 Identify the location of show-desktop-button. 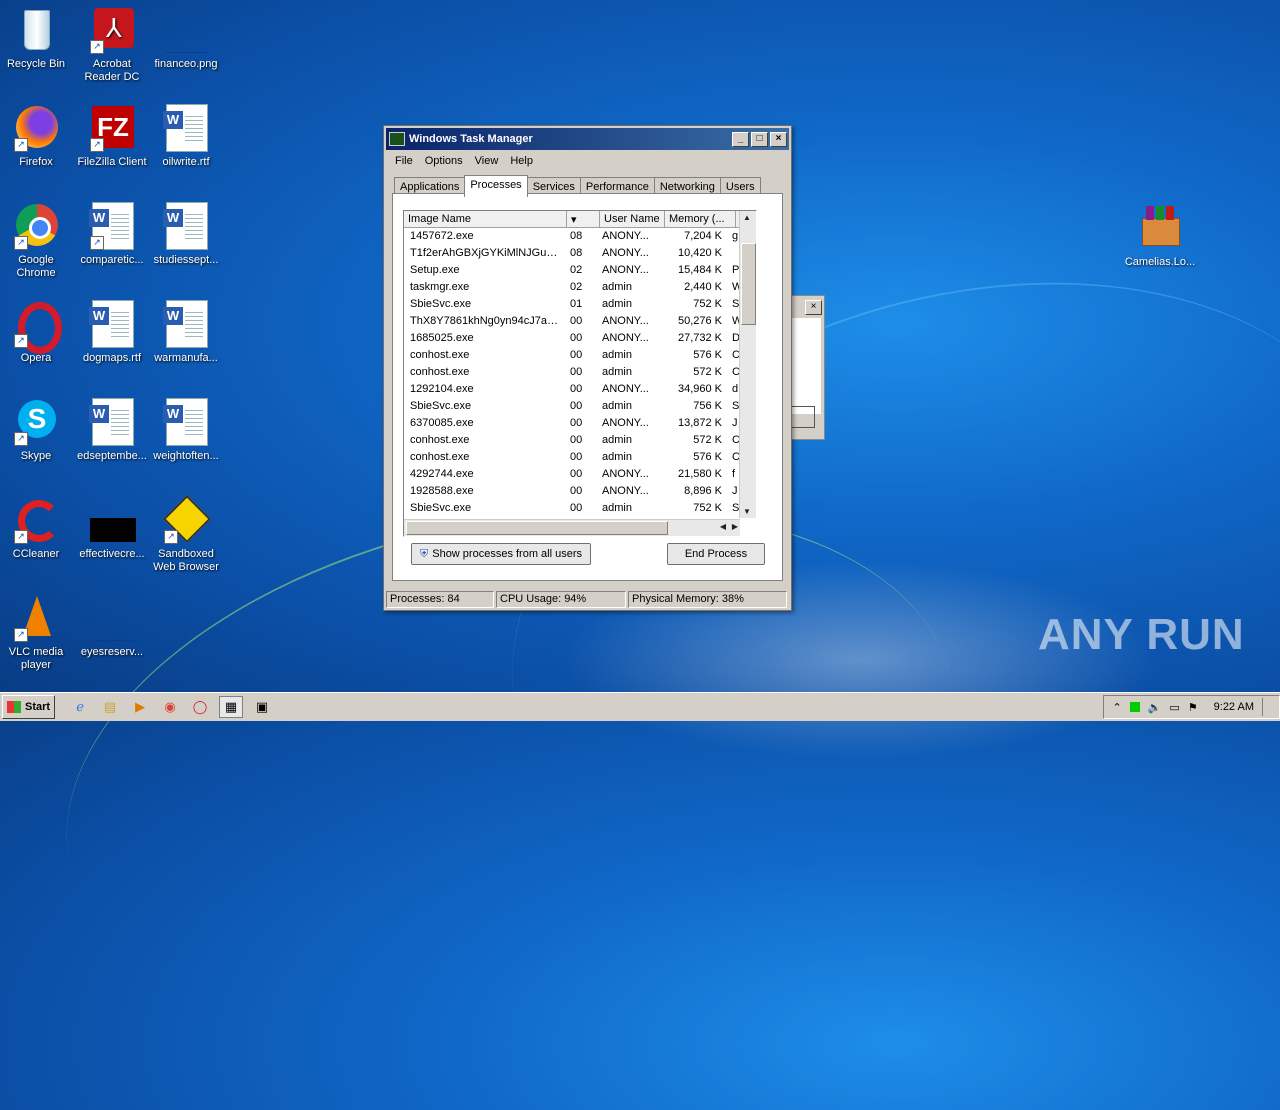
(1266, 707).